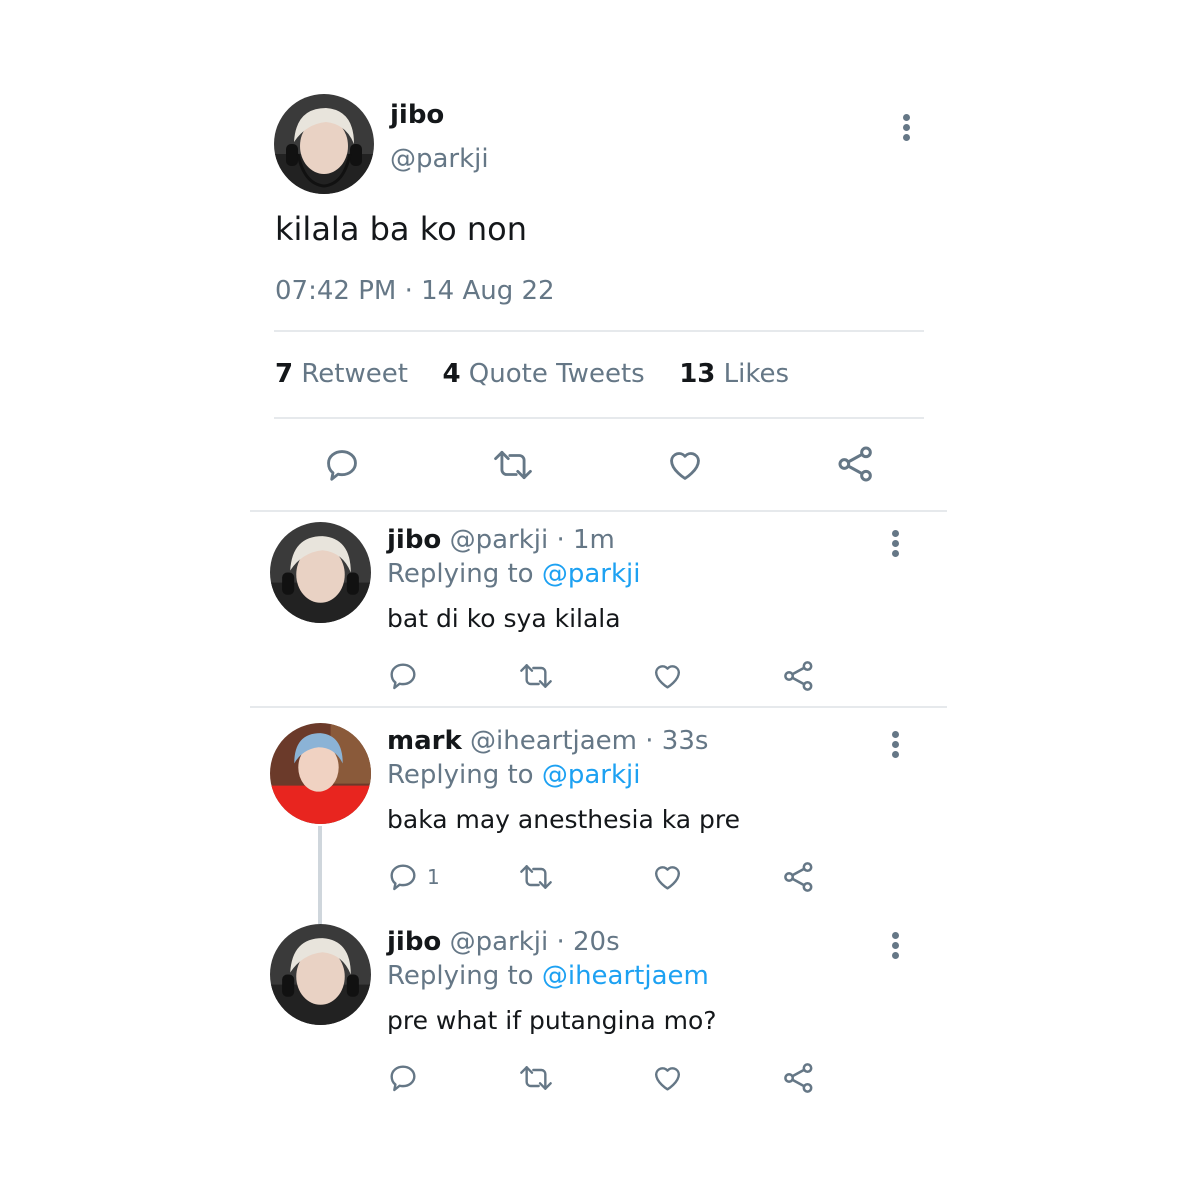  What do you see at coordinates (585, 540) in the screenshot?
I see `reply-time: · 1m` at bounding box center [585, 540].